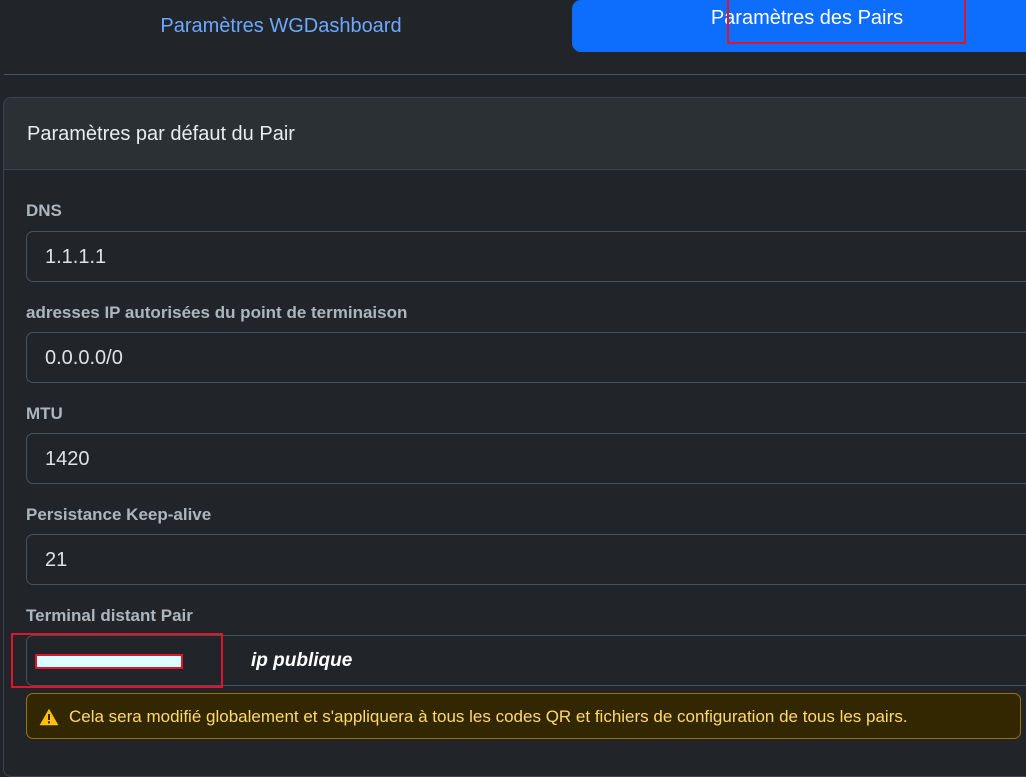  I want to click on allowed-ips-input: 0.0.0.0/0, so click(526, 357).